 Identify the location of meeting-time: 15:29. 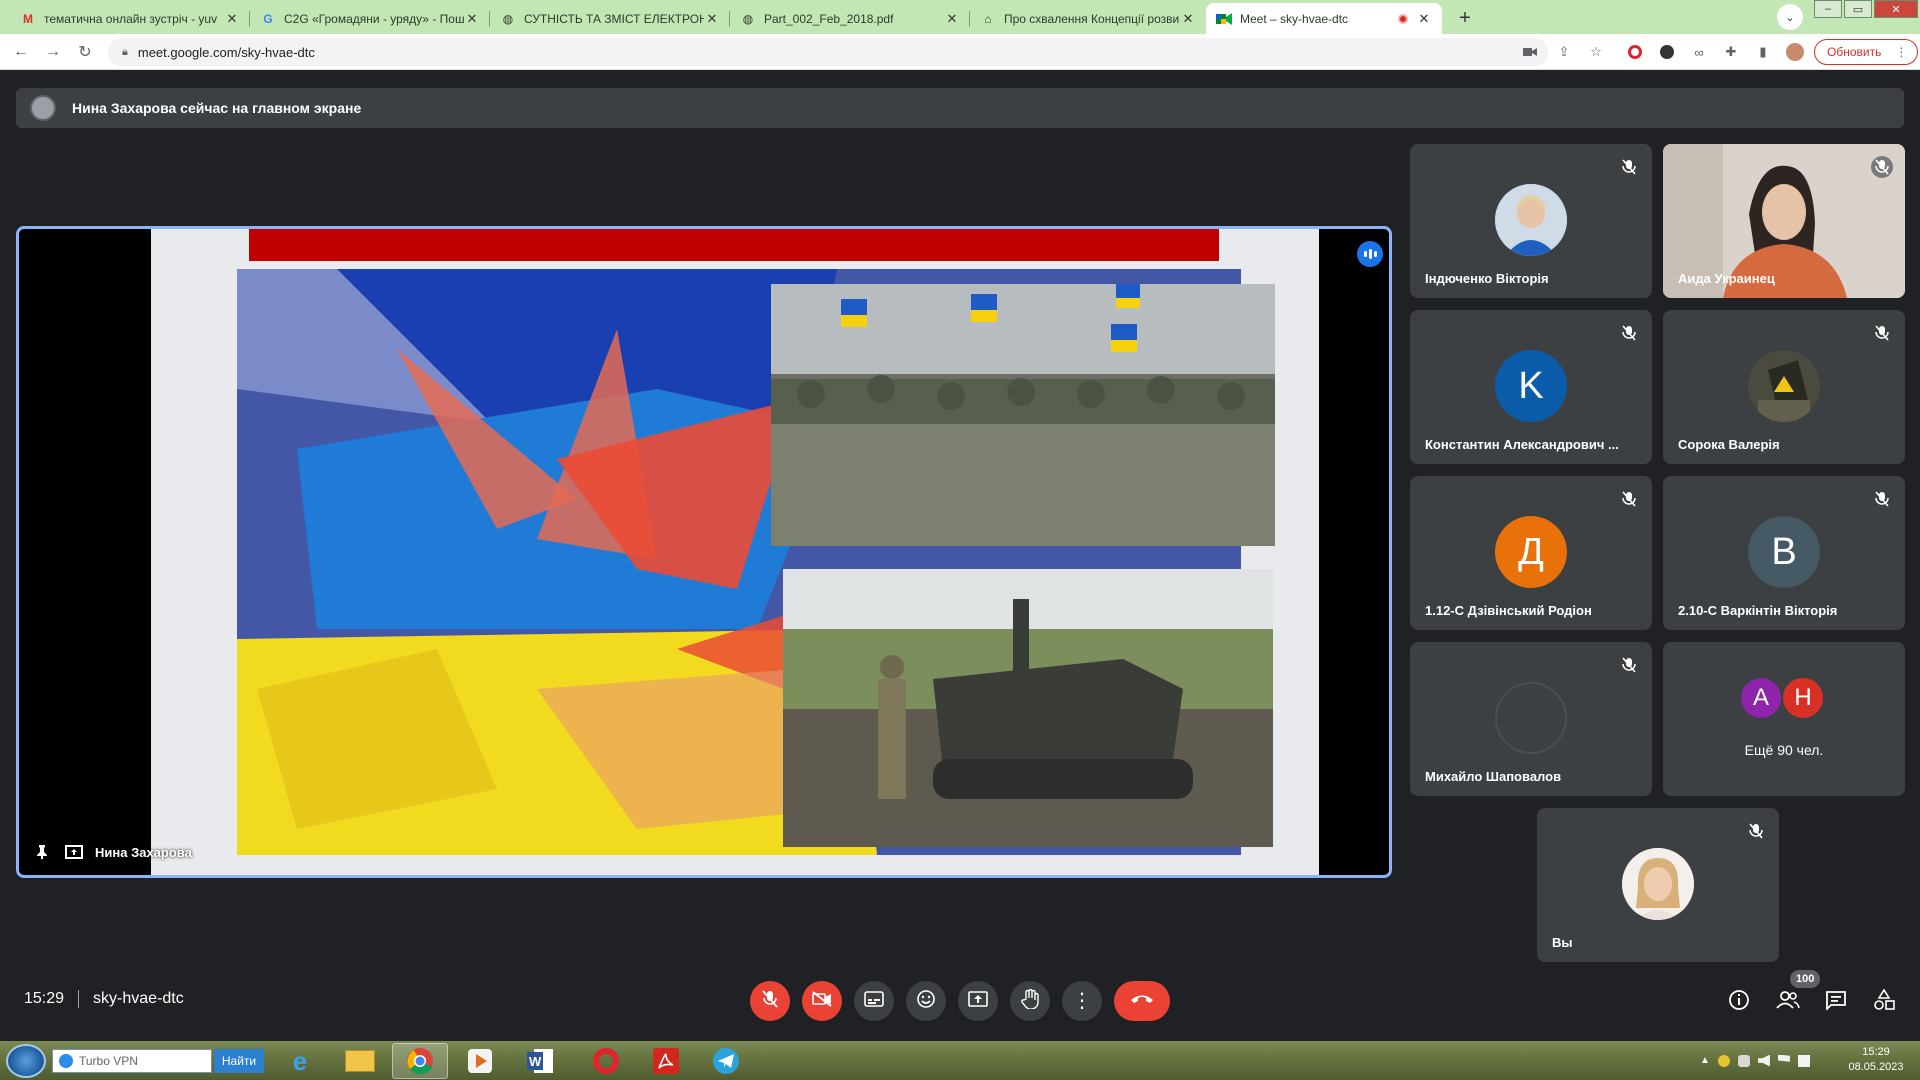
(44, 998).